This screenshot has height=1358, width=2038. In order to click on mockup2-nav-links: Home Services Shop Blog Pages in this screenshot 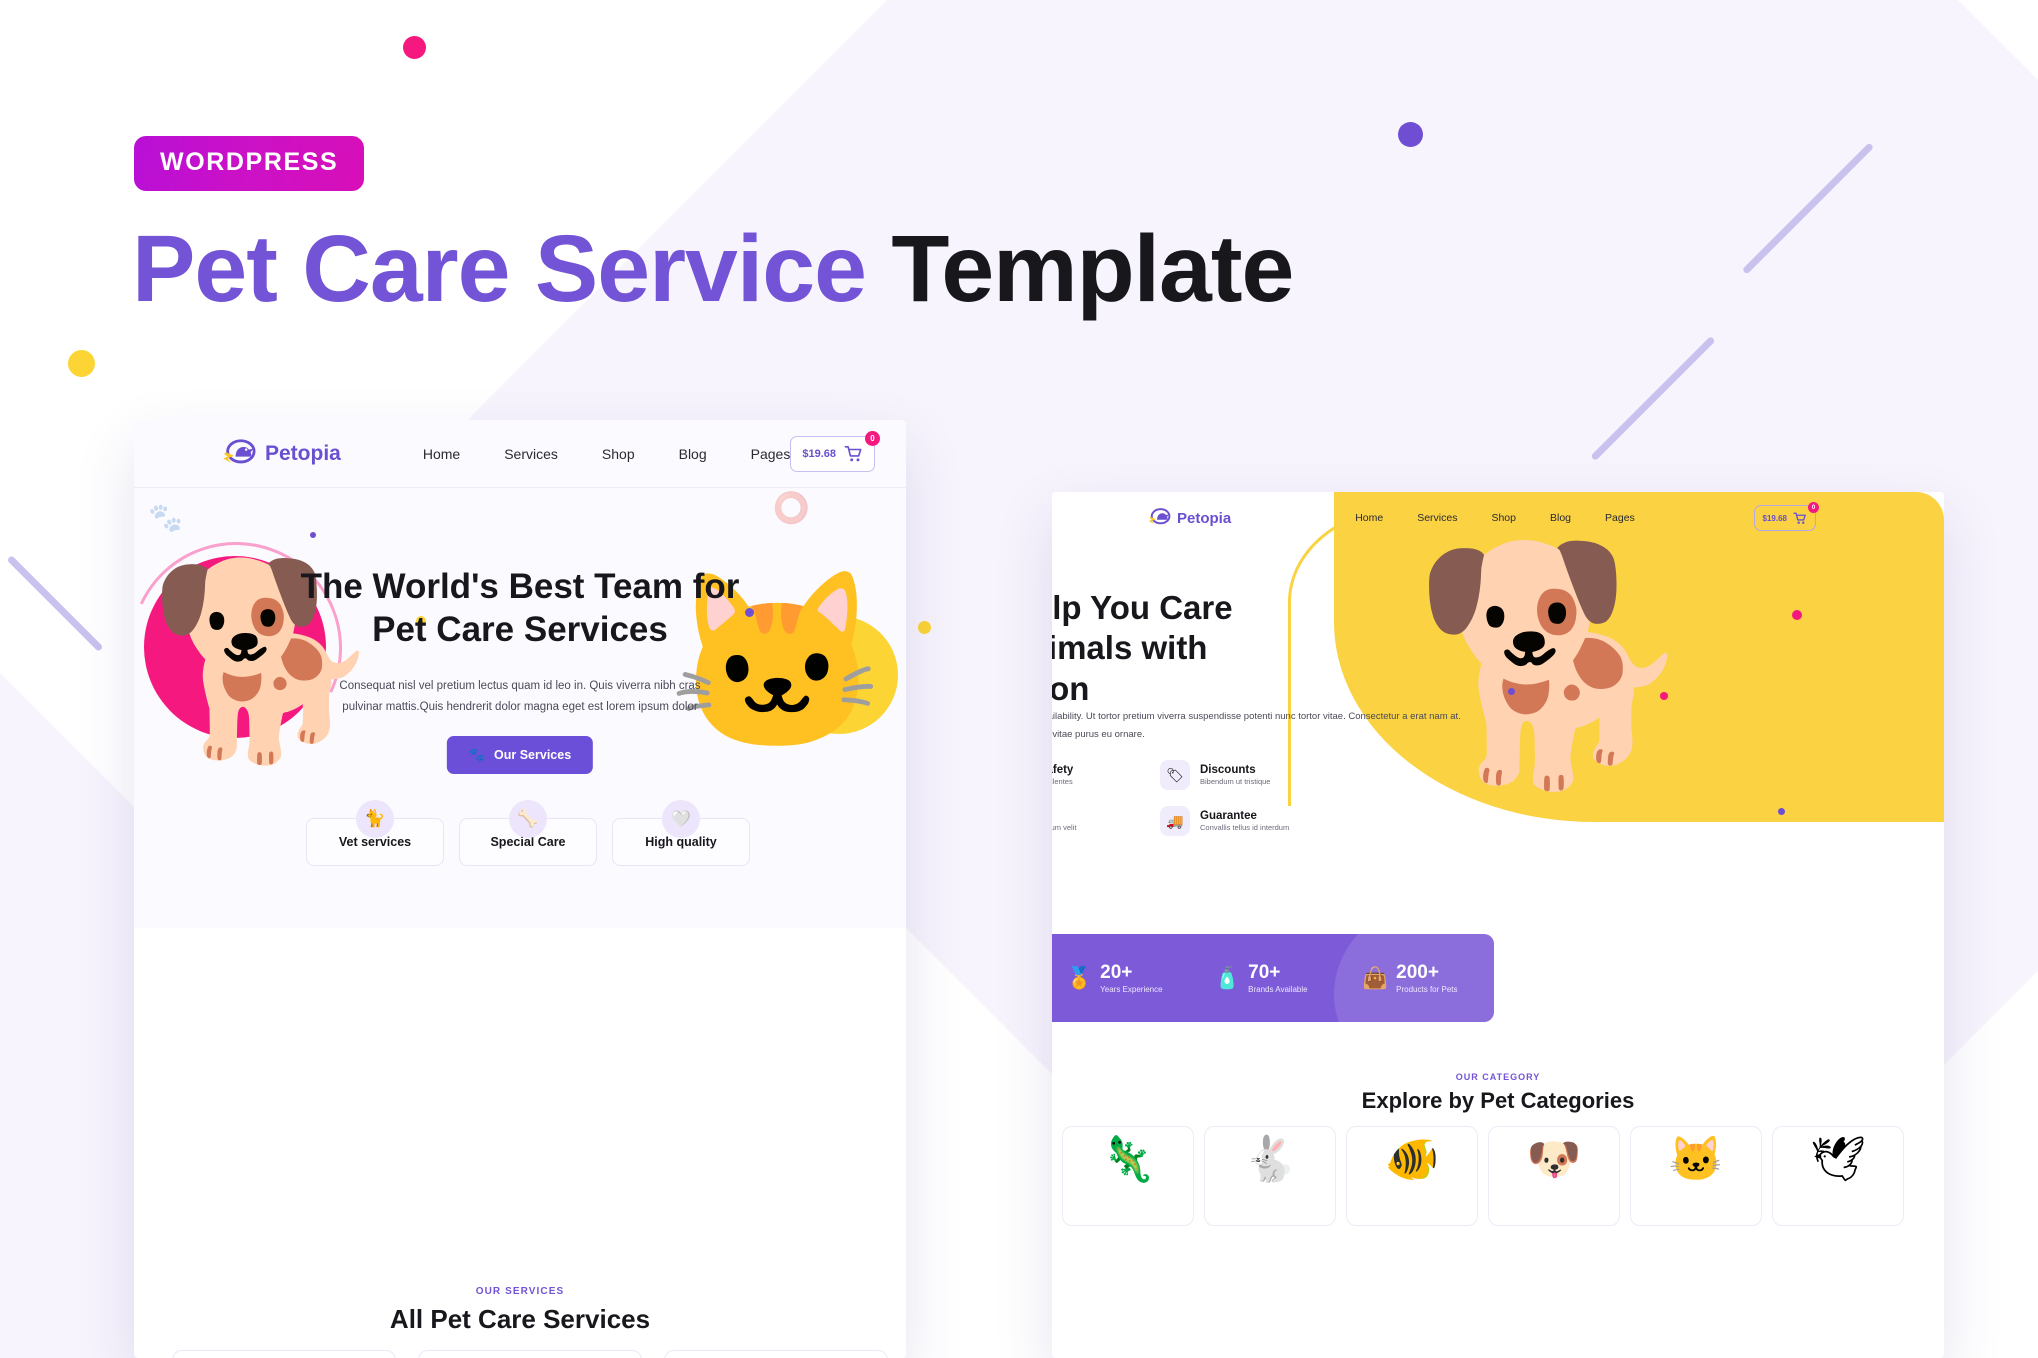, I will do `click(1495, 518)`.